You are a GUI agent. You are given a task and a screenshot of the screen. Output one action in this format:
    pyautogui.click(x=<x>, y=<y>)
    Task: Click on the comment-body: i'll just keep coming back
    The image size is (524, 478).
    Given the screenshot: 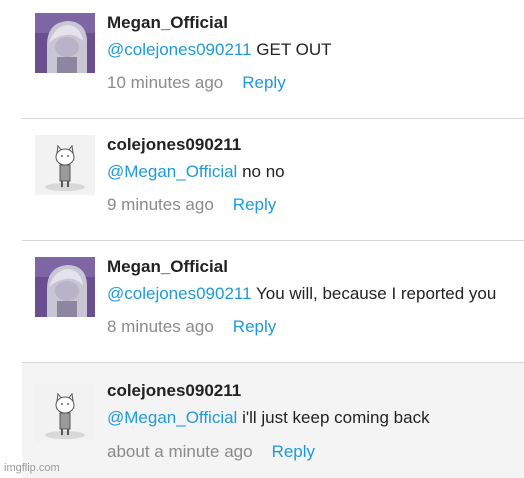 What is the action you would take?
    pyautogui.click(x=333, y=417)
    